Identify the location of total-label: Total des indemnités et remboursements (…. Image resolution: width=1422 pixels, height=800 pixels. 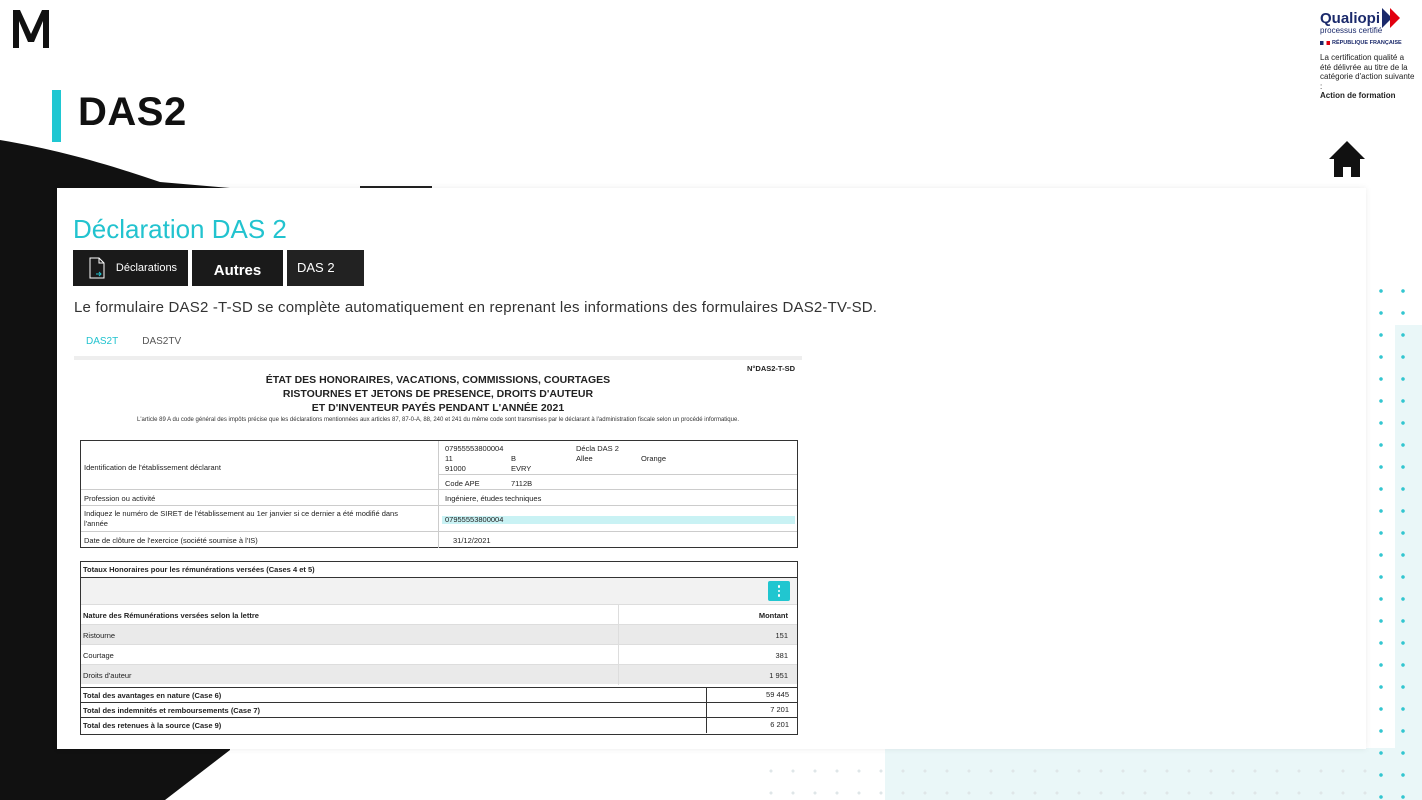
(171, 710).